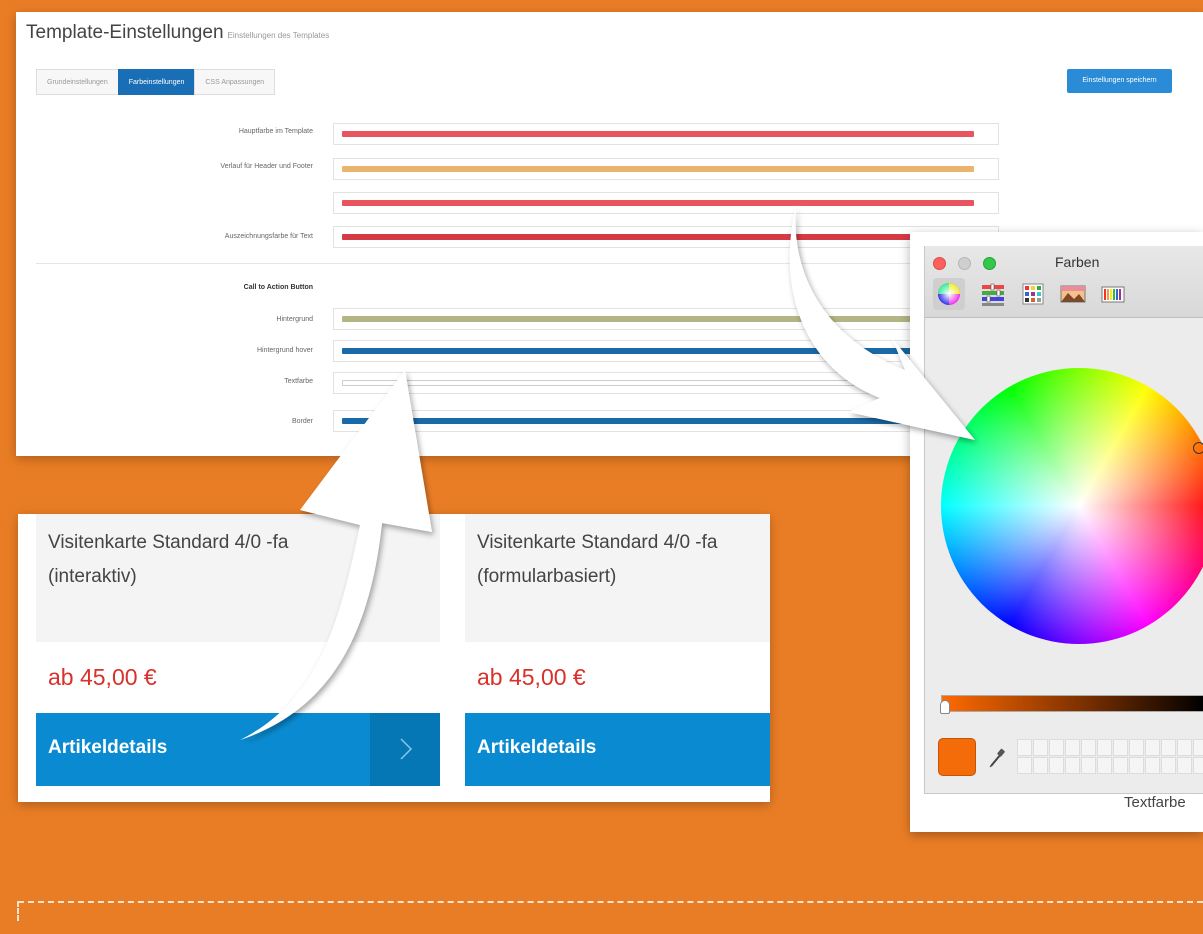 This screenshot has width=1203, height=934. I want to click on section-divider, so click(521, 263).